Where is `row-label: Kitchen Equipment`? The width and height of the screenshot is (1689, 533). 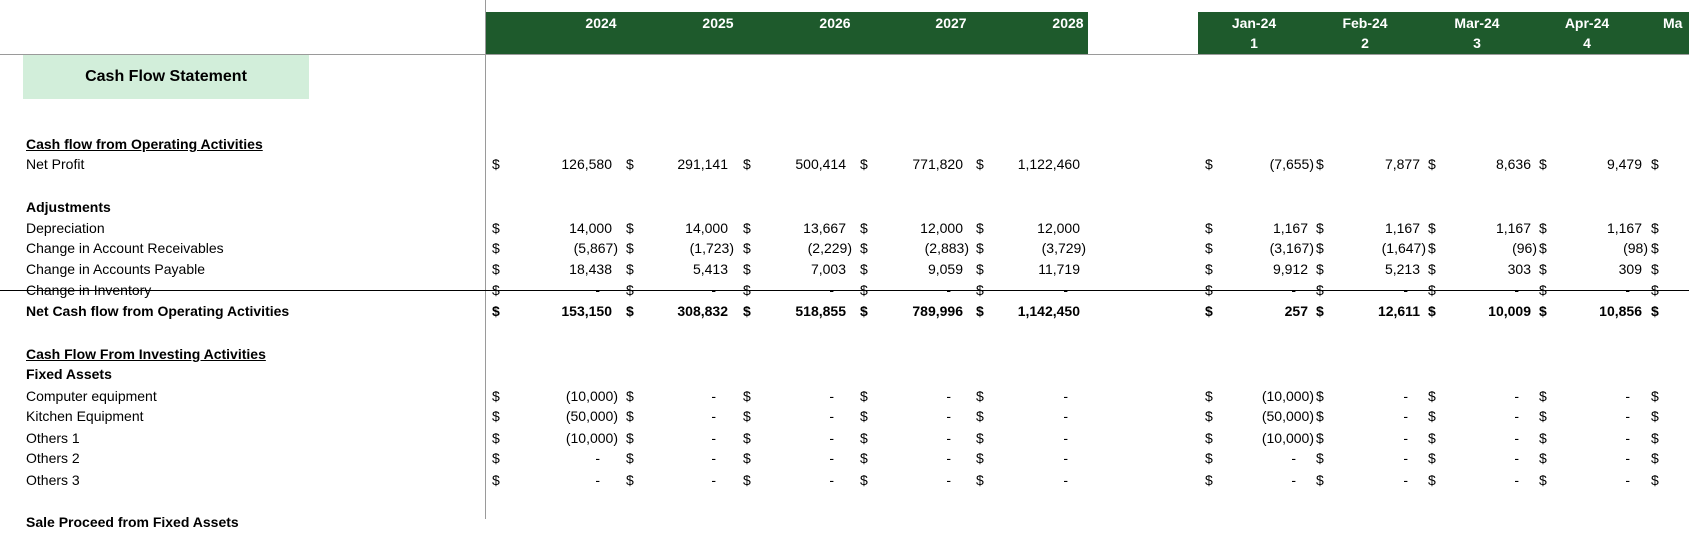 row-label: Kitchen Equipment is located at coordinates (85, 416).